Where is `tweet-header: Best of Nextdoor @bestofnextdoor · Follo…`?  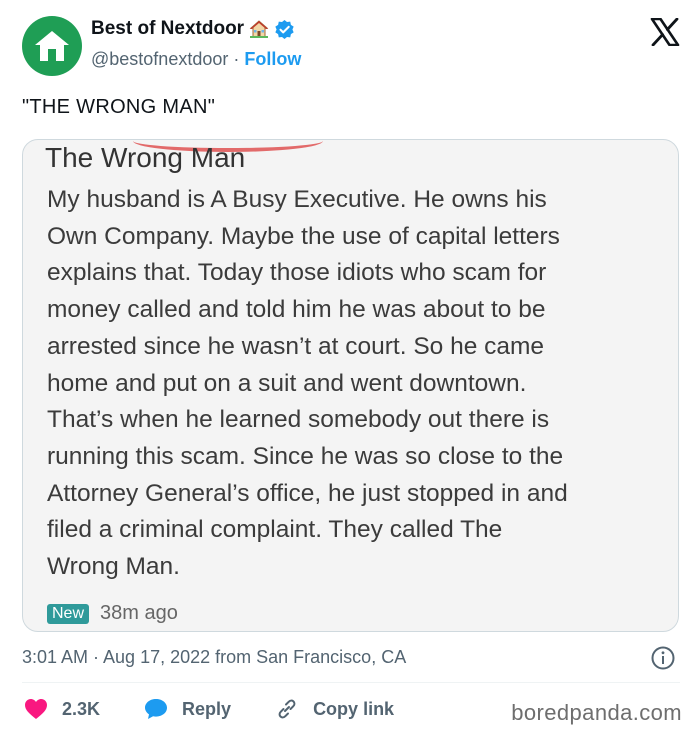 tweet-header: Best of Nextdoor @bestofnextdoor · Follo… is located at coordinates (352, 46).